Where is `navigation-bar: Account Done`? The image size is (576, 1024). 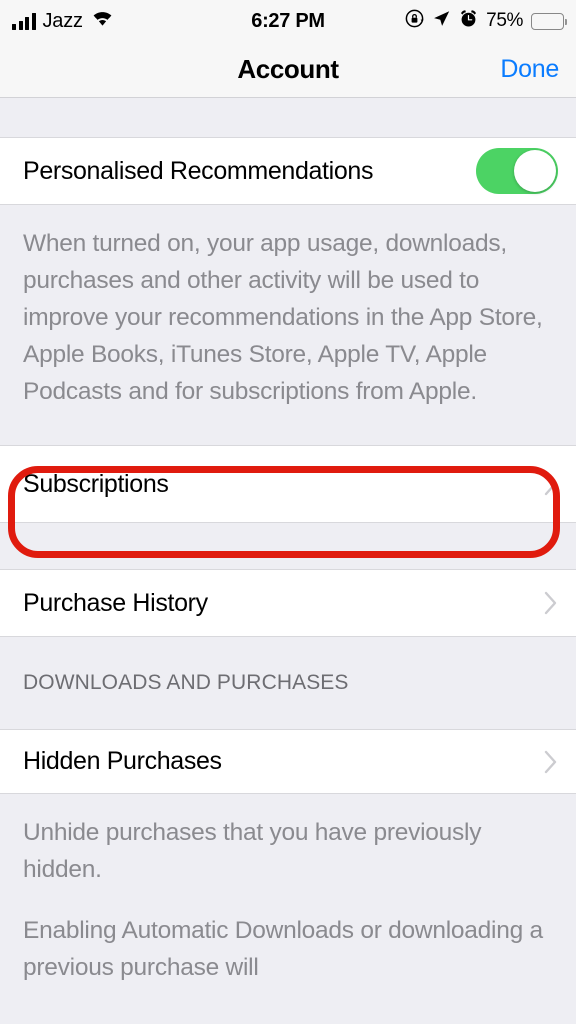
navigation-bar: Account Done is located at coordinates (288, 70).